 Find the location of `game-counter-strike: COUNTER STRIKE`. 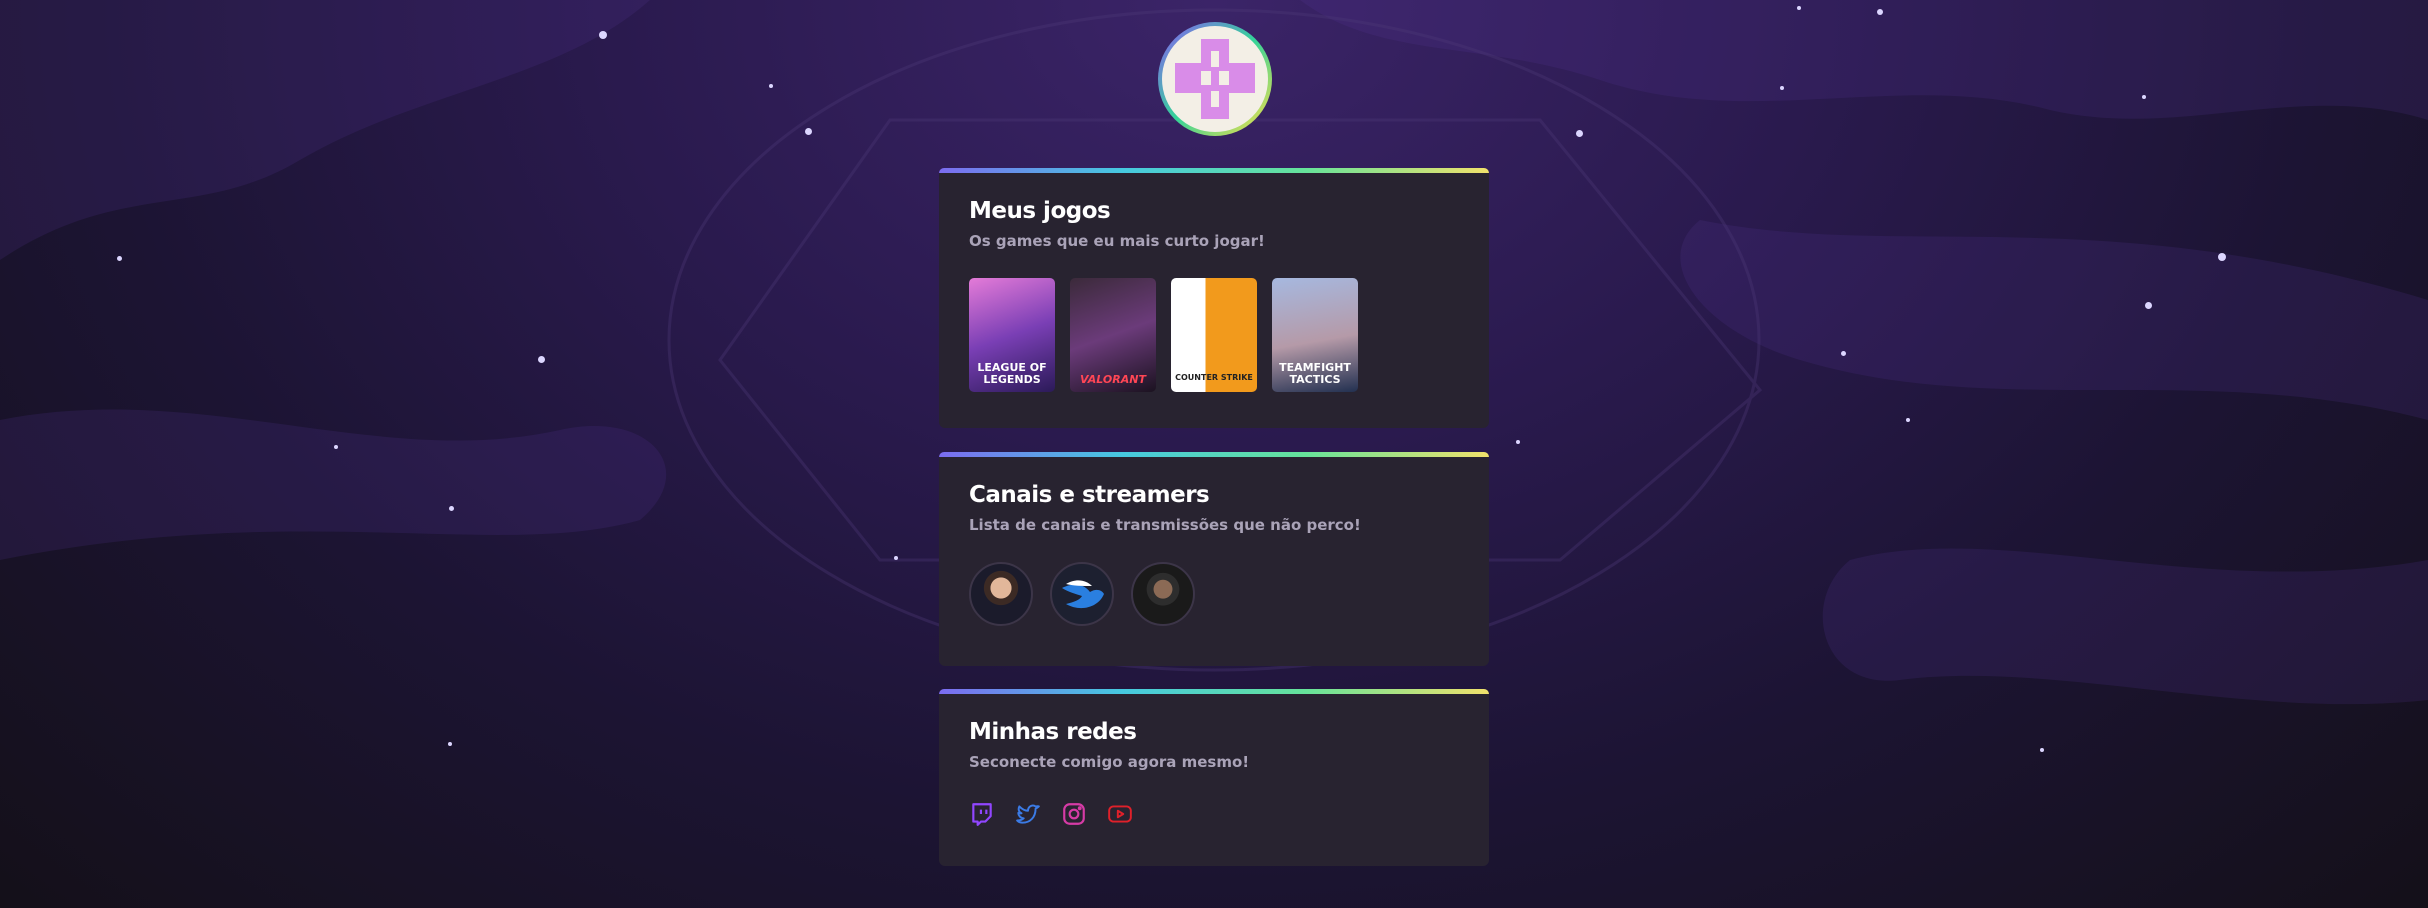

game-counter-strike: COUNTER STRIKE is located at coordinates (1214, 335).